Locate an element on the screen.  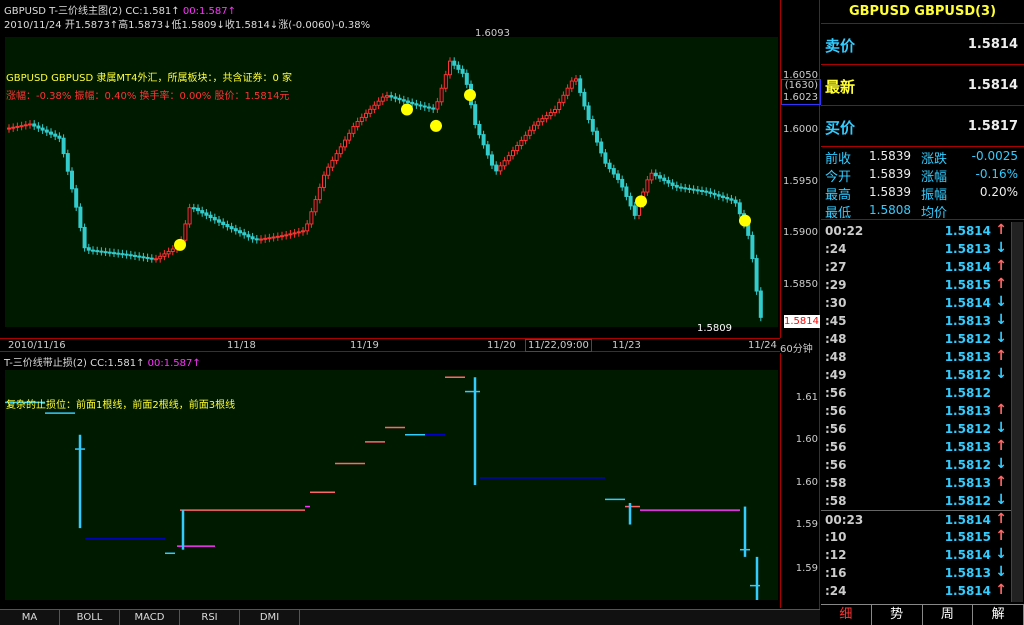
sub-title-text: T-三价线带止损(2) CC:1.581↑ is located at coordinates (74, 363).